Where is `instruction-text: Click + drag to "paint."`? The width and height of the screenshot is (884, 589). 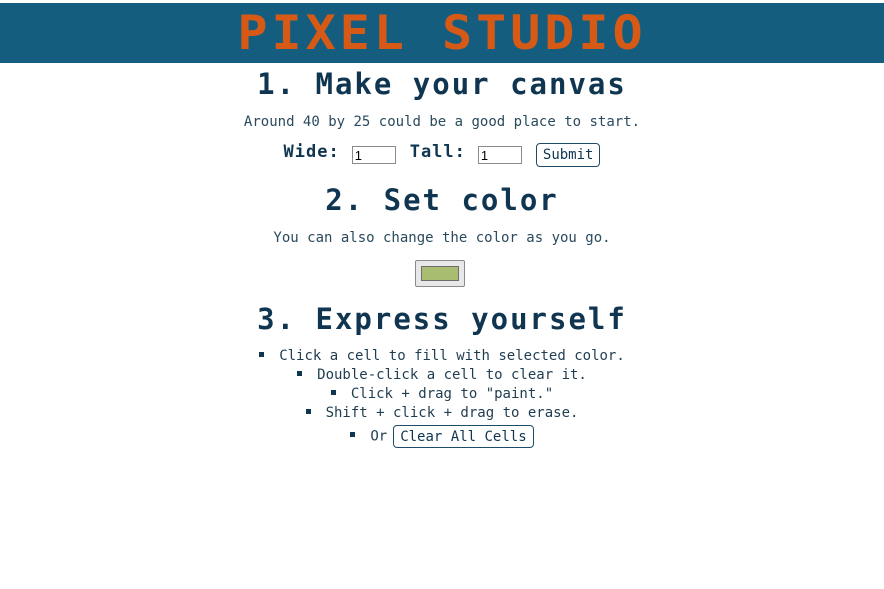 instruction-text: Click + drag to "paint." is located at coordinates (452, 394).